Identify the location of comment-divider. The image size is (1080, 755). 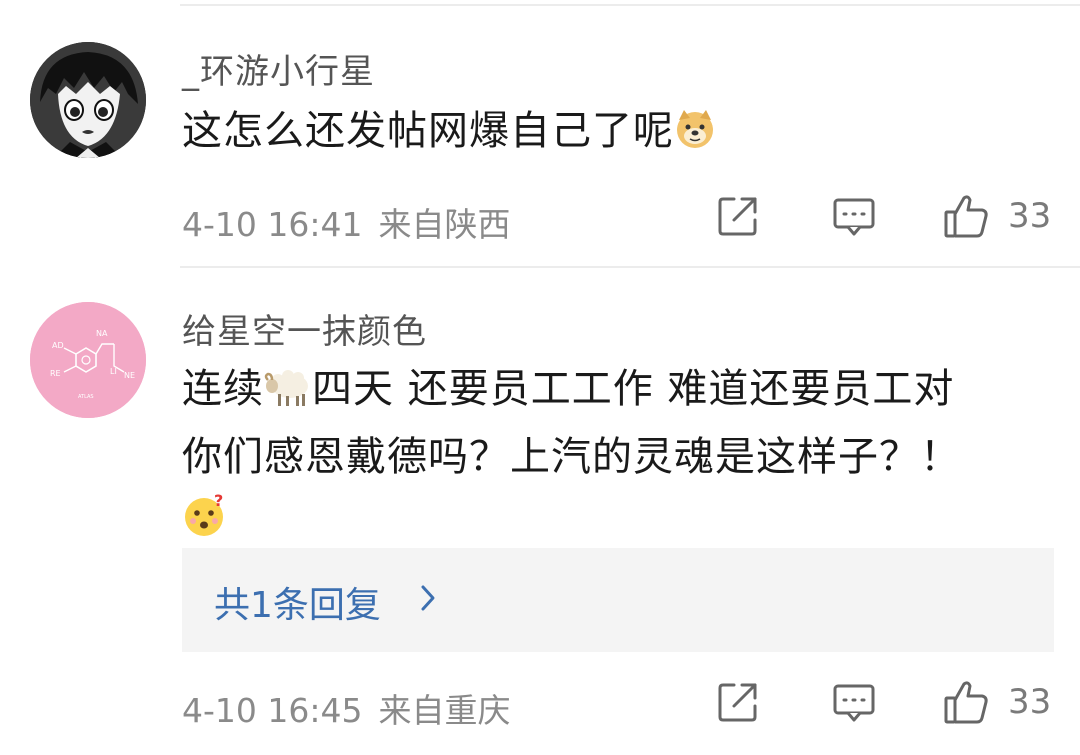
(630, 267).